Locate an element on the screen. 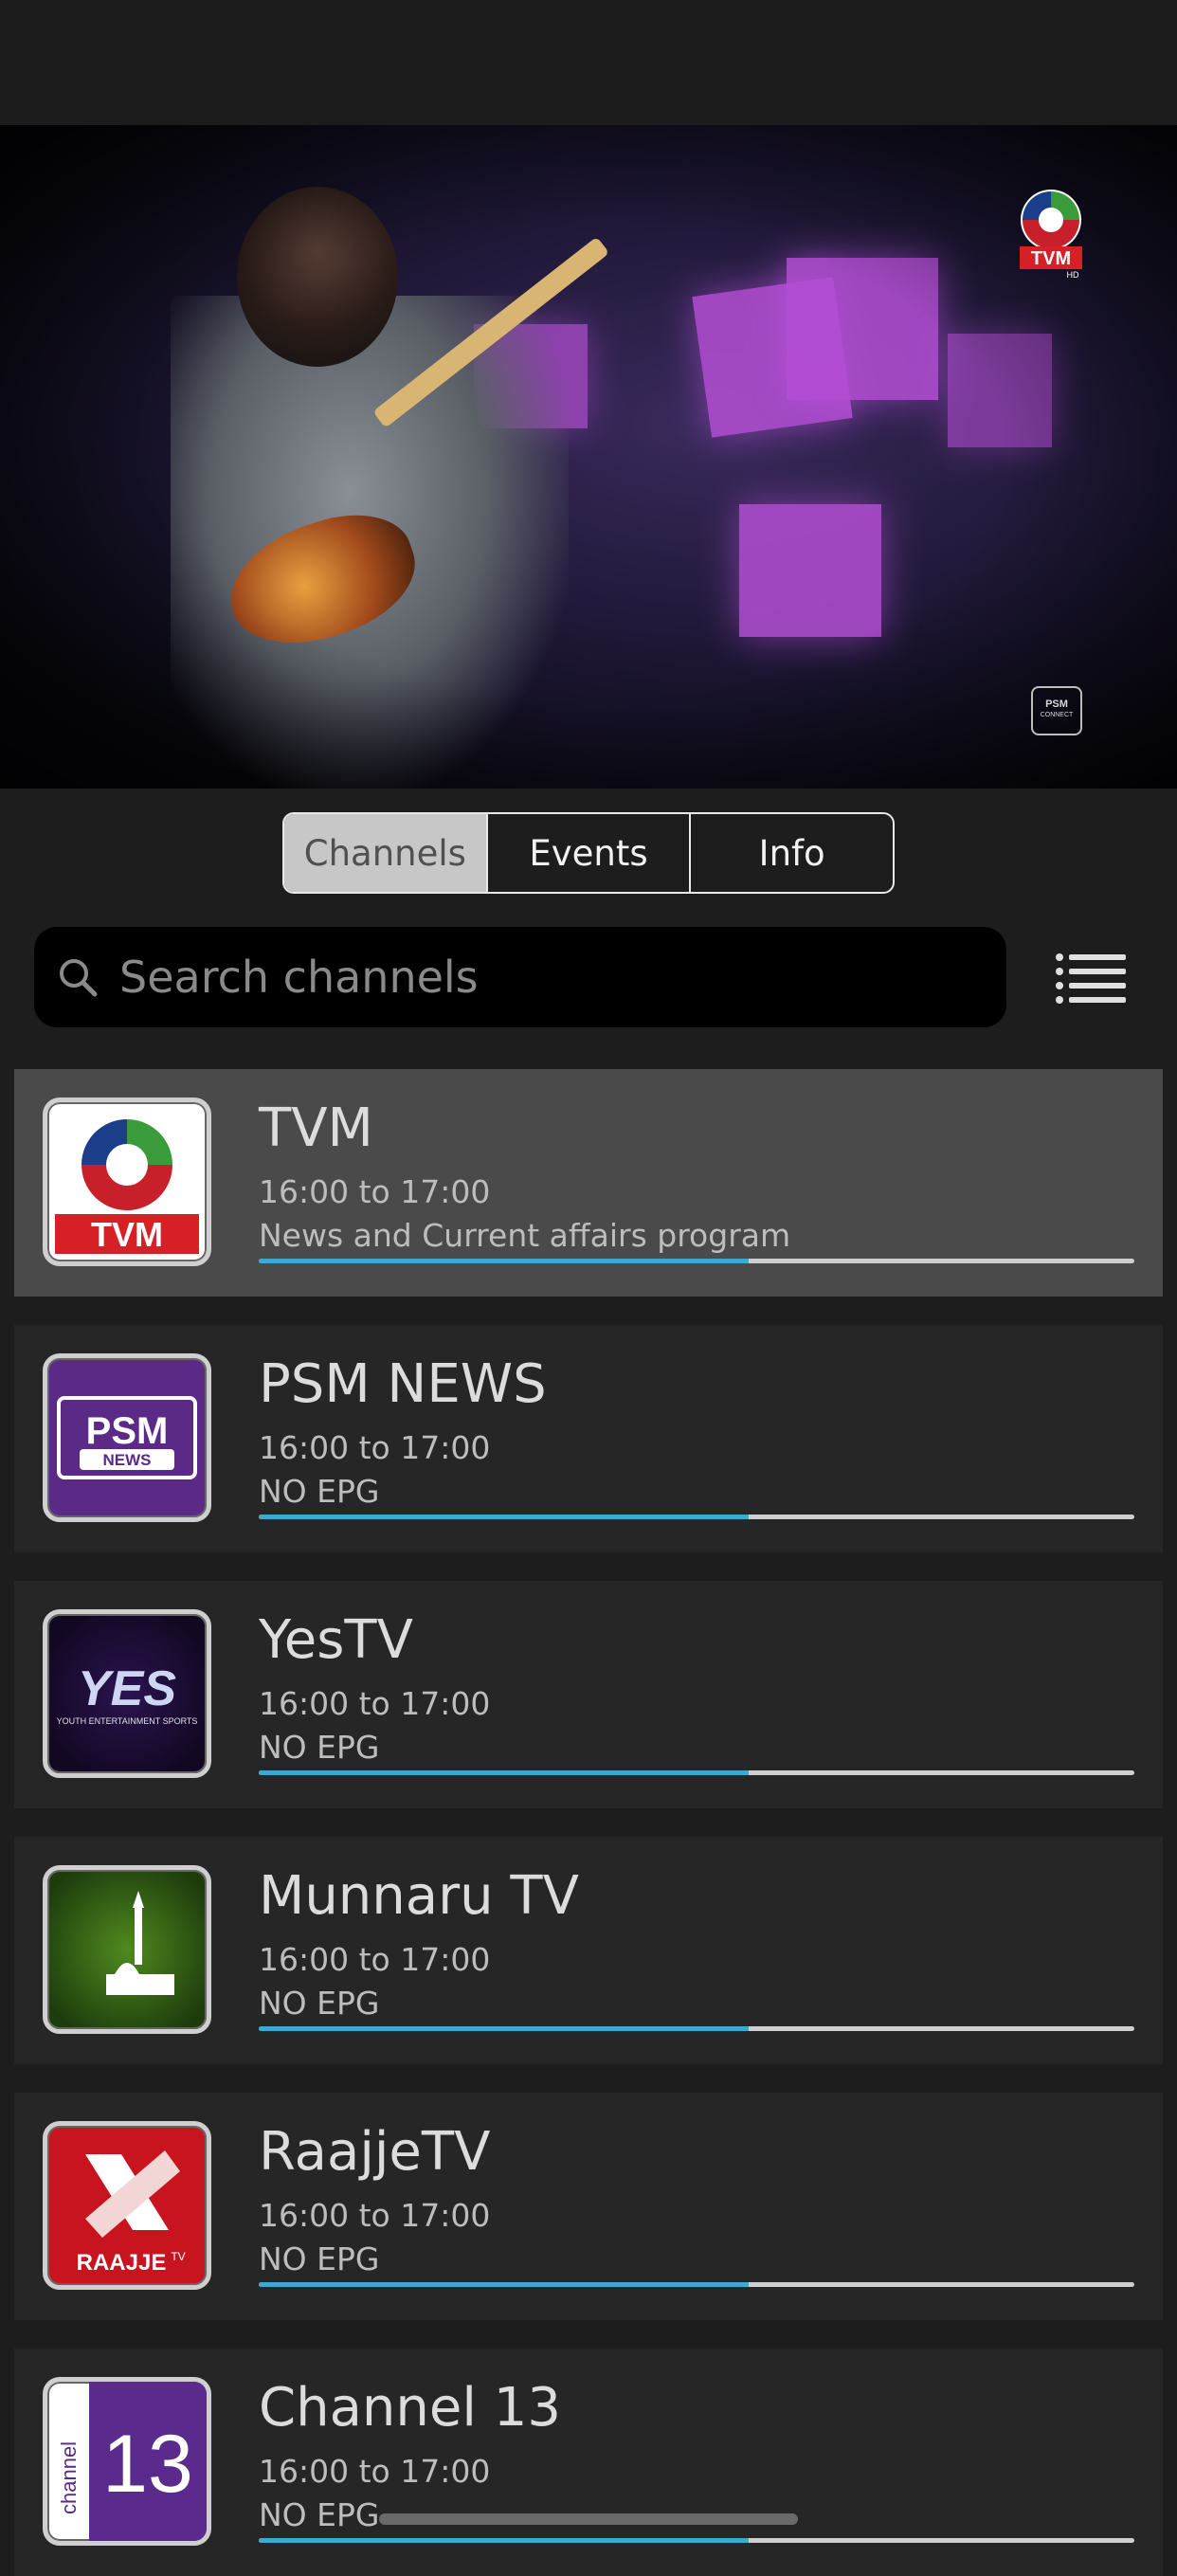 The width and height of the screenshot is (1177, 2576). scroll-indicator is located at coordinates (588, 2519).